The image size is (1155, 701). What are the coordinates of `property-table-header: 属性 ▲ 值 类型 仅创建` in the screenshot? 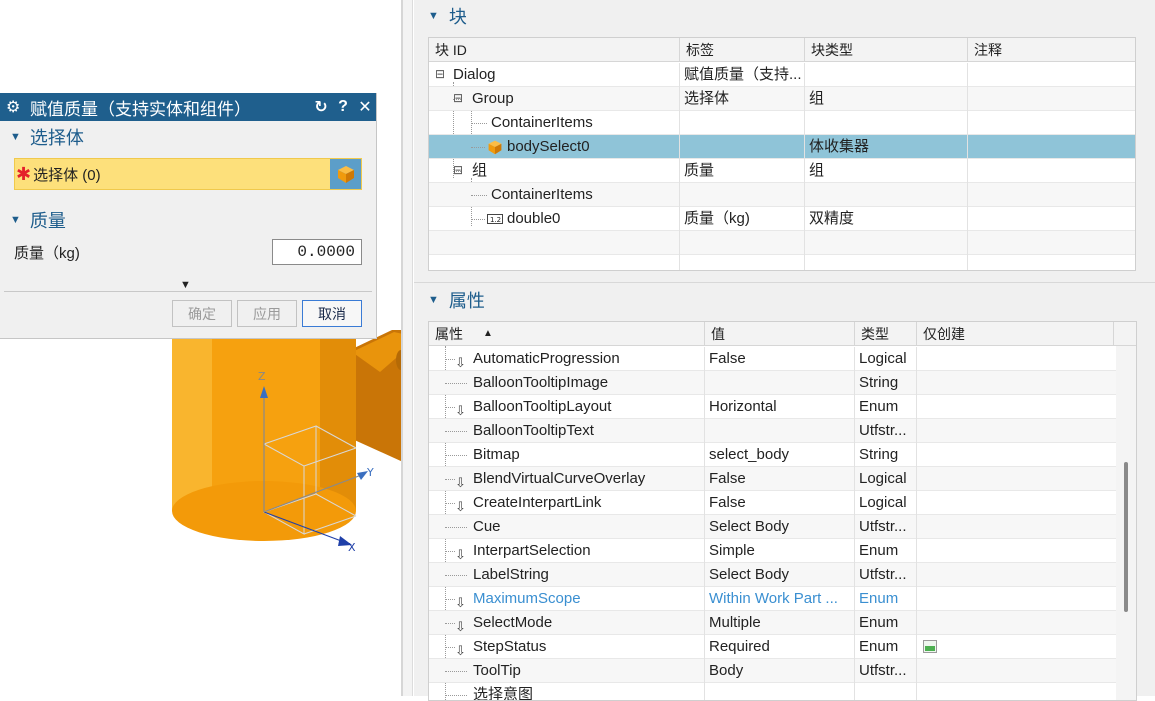 It's located at (782, 334).